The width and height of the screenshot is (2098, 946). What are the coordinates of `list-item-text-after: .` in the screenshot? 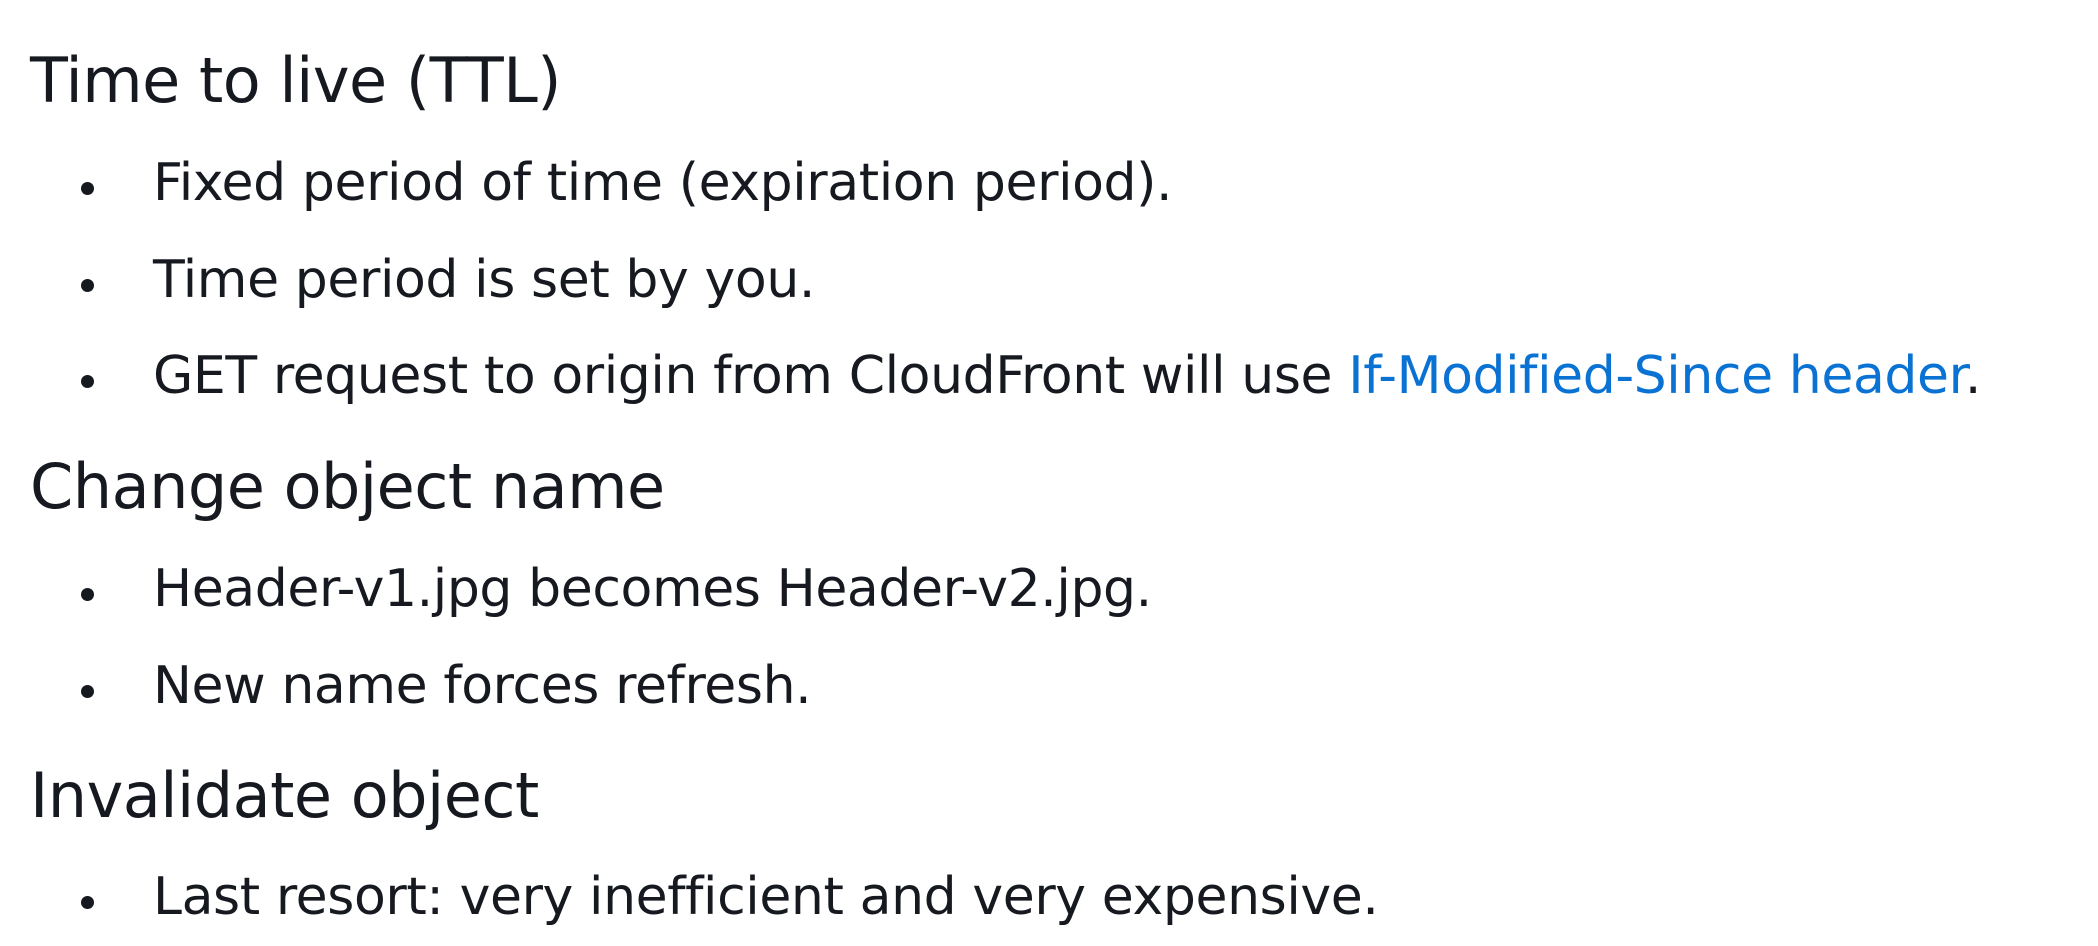 It's located at (1973, 376).